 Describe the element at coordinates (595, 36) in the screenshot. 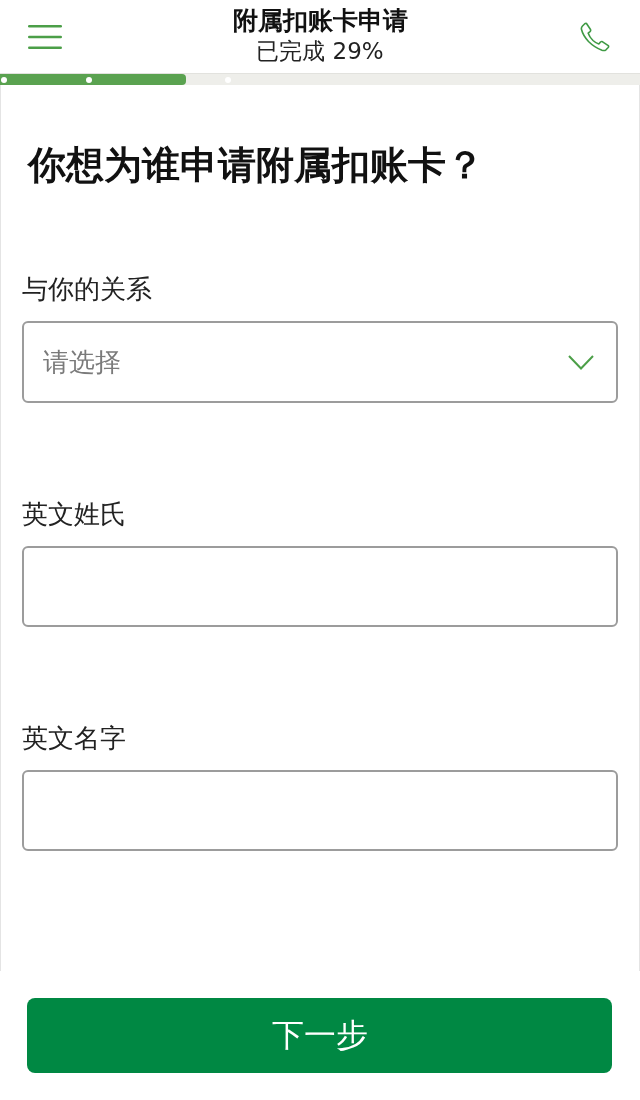

I see `phone-icon` at that location.